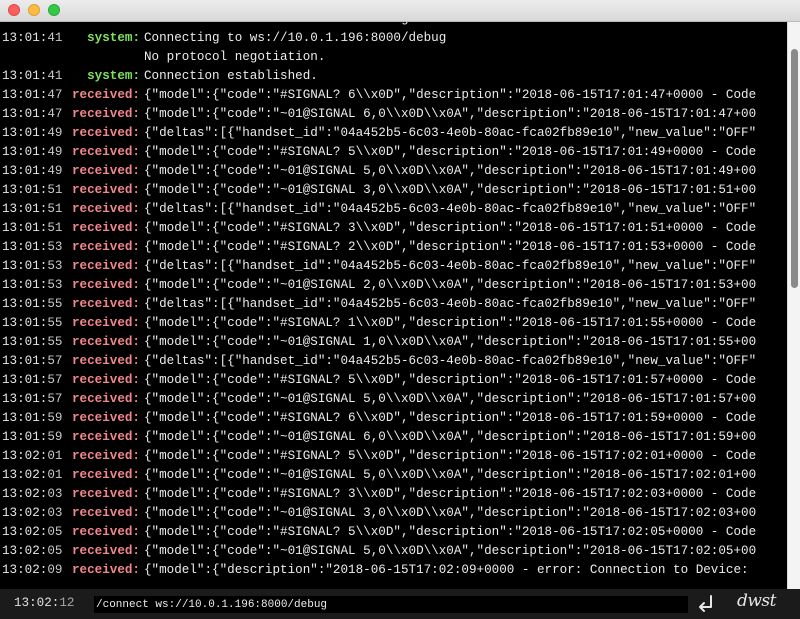 This screenshot has width=800, height=619. Describe the element at coordinates (55, 114) in the screenshot. I see `log-timestamp-seconds: 47` at that location.